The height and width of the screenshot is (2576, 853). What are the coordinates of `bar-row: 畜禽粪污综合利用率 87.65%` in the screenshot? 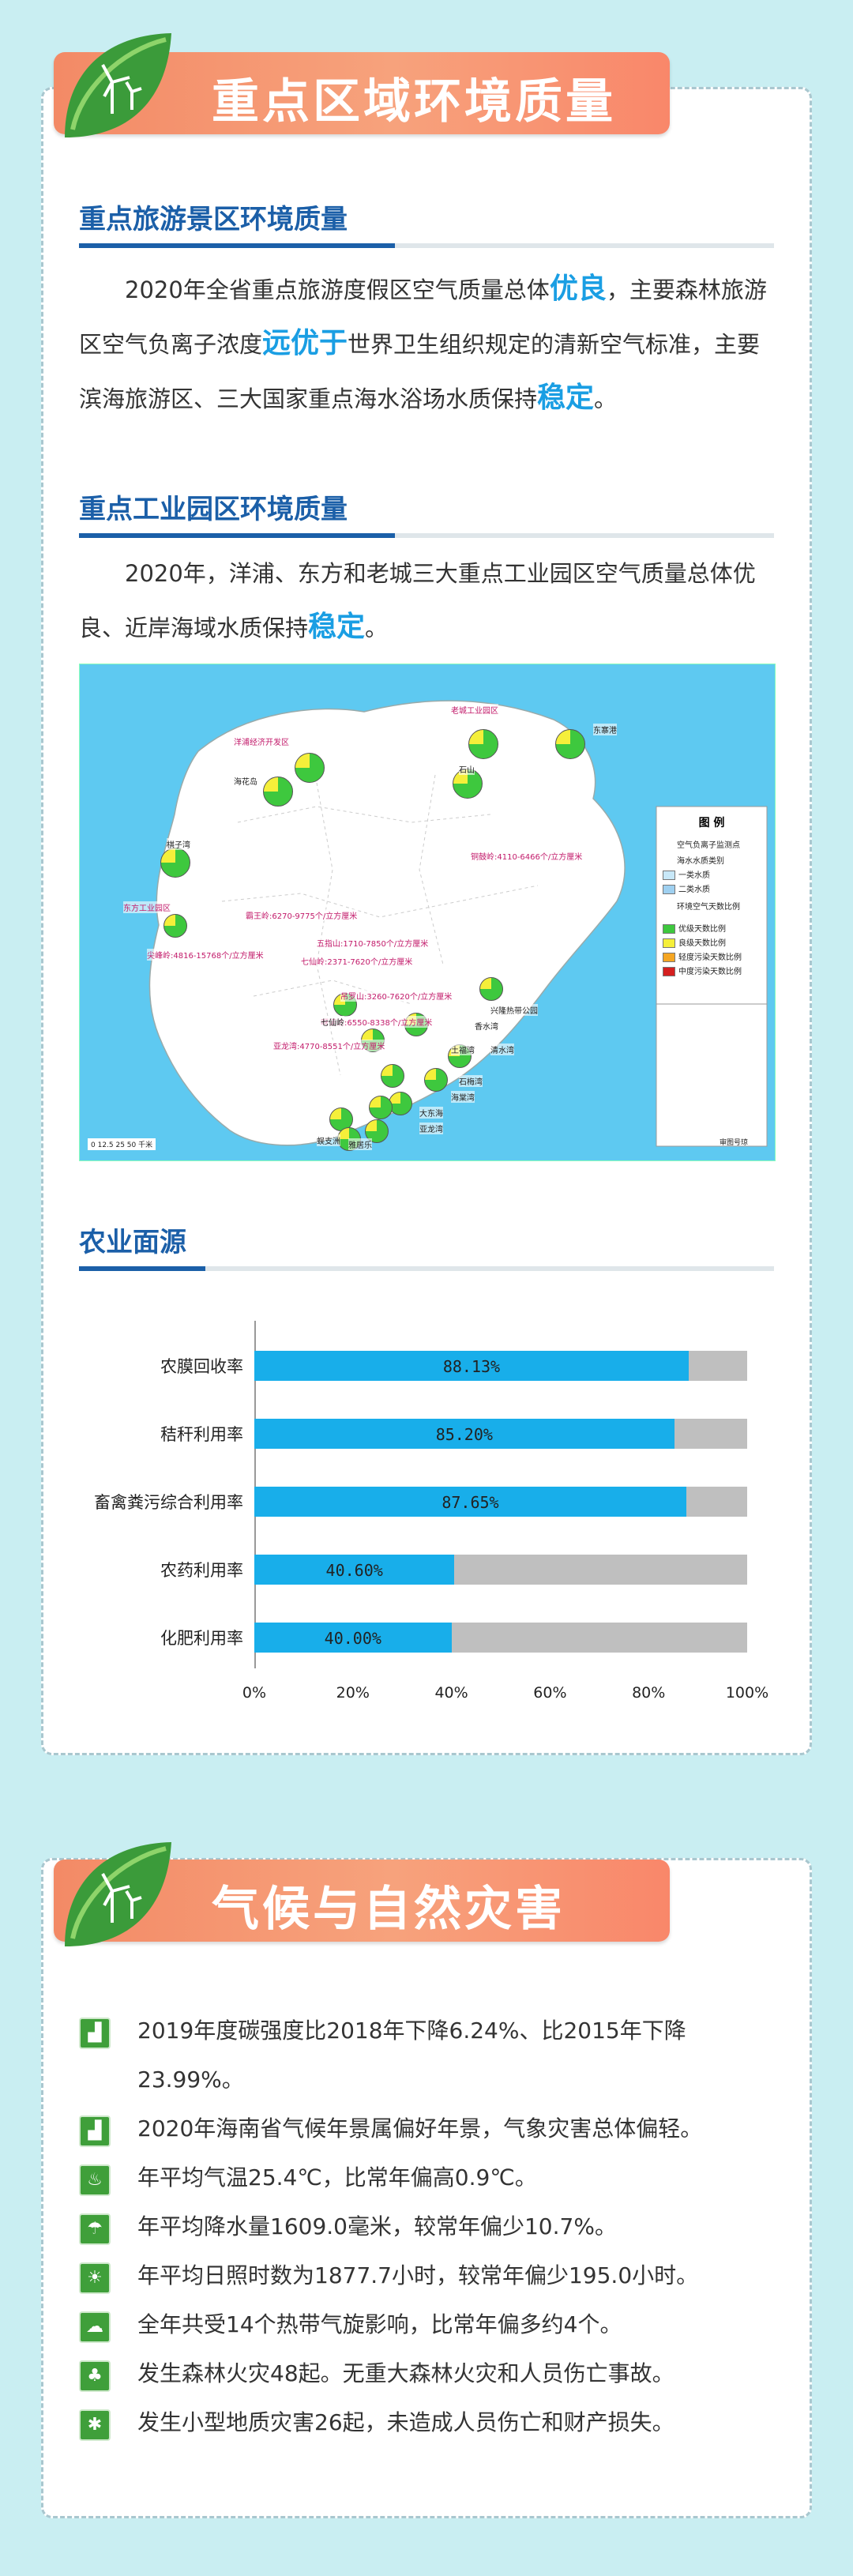 It's located at (426, 1500).